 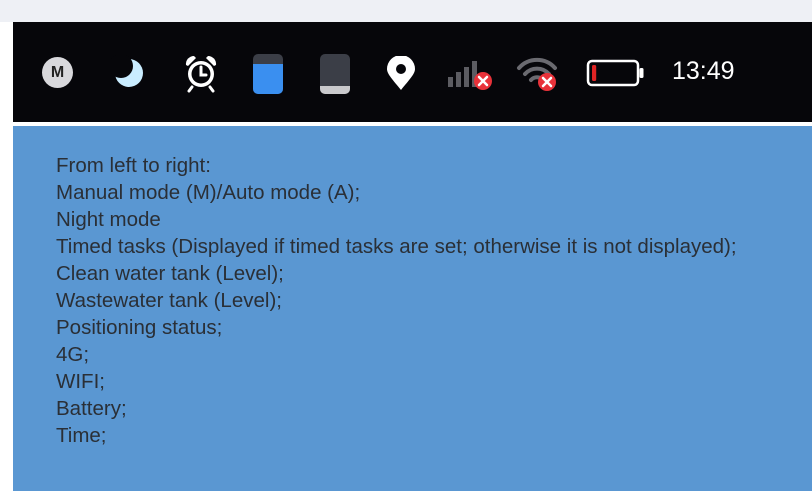 I want to click on legend-line: Manual mode (M)/Auto mode (A);, so click(x=208, y=192).